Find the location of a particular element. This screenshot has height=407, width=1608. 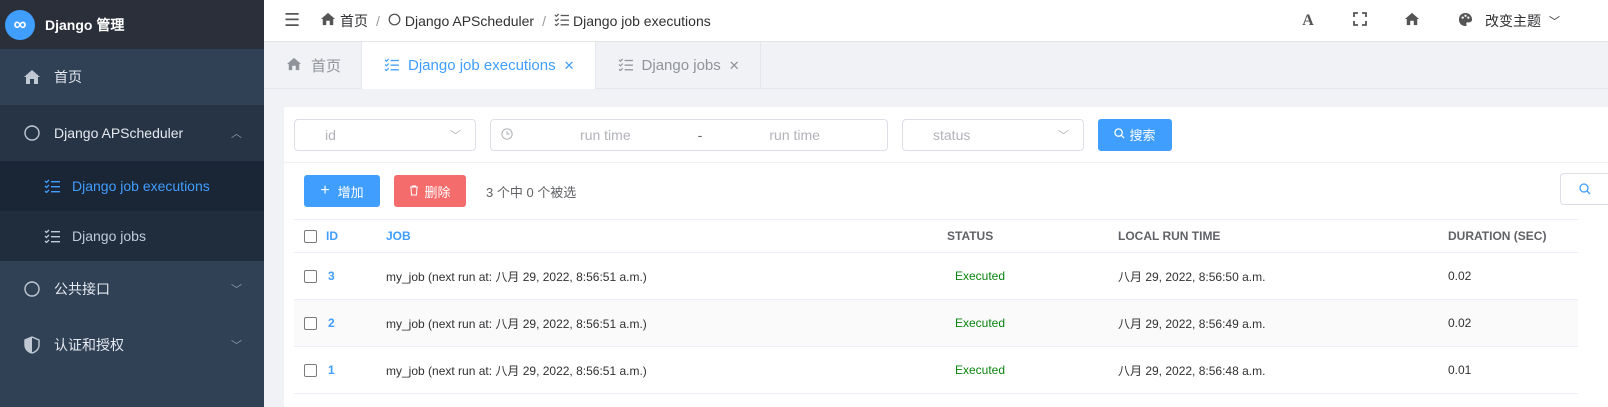

add-button-label: 增加 is located at coordinates (350, 192).